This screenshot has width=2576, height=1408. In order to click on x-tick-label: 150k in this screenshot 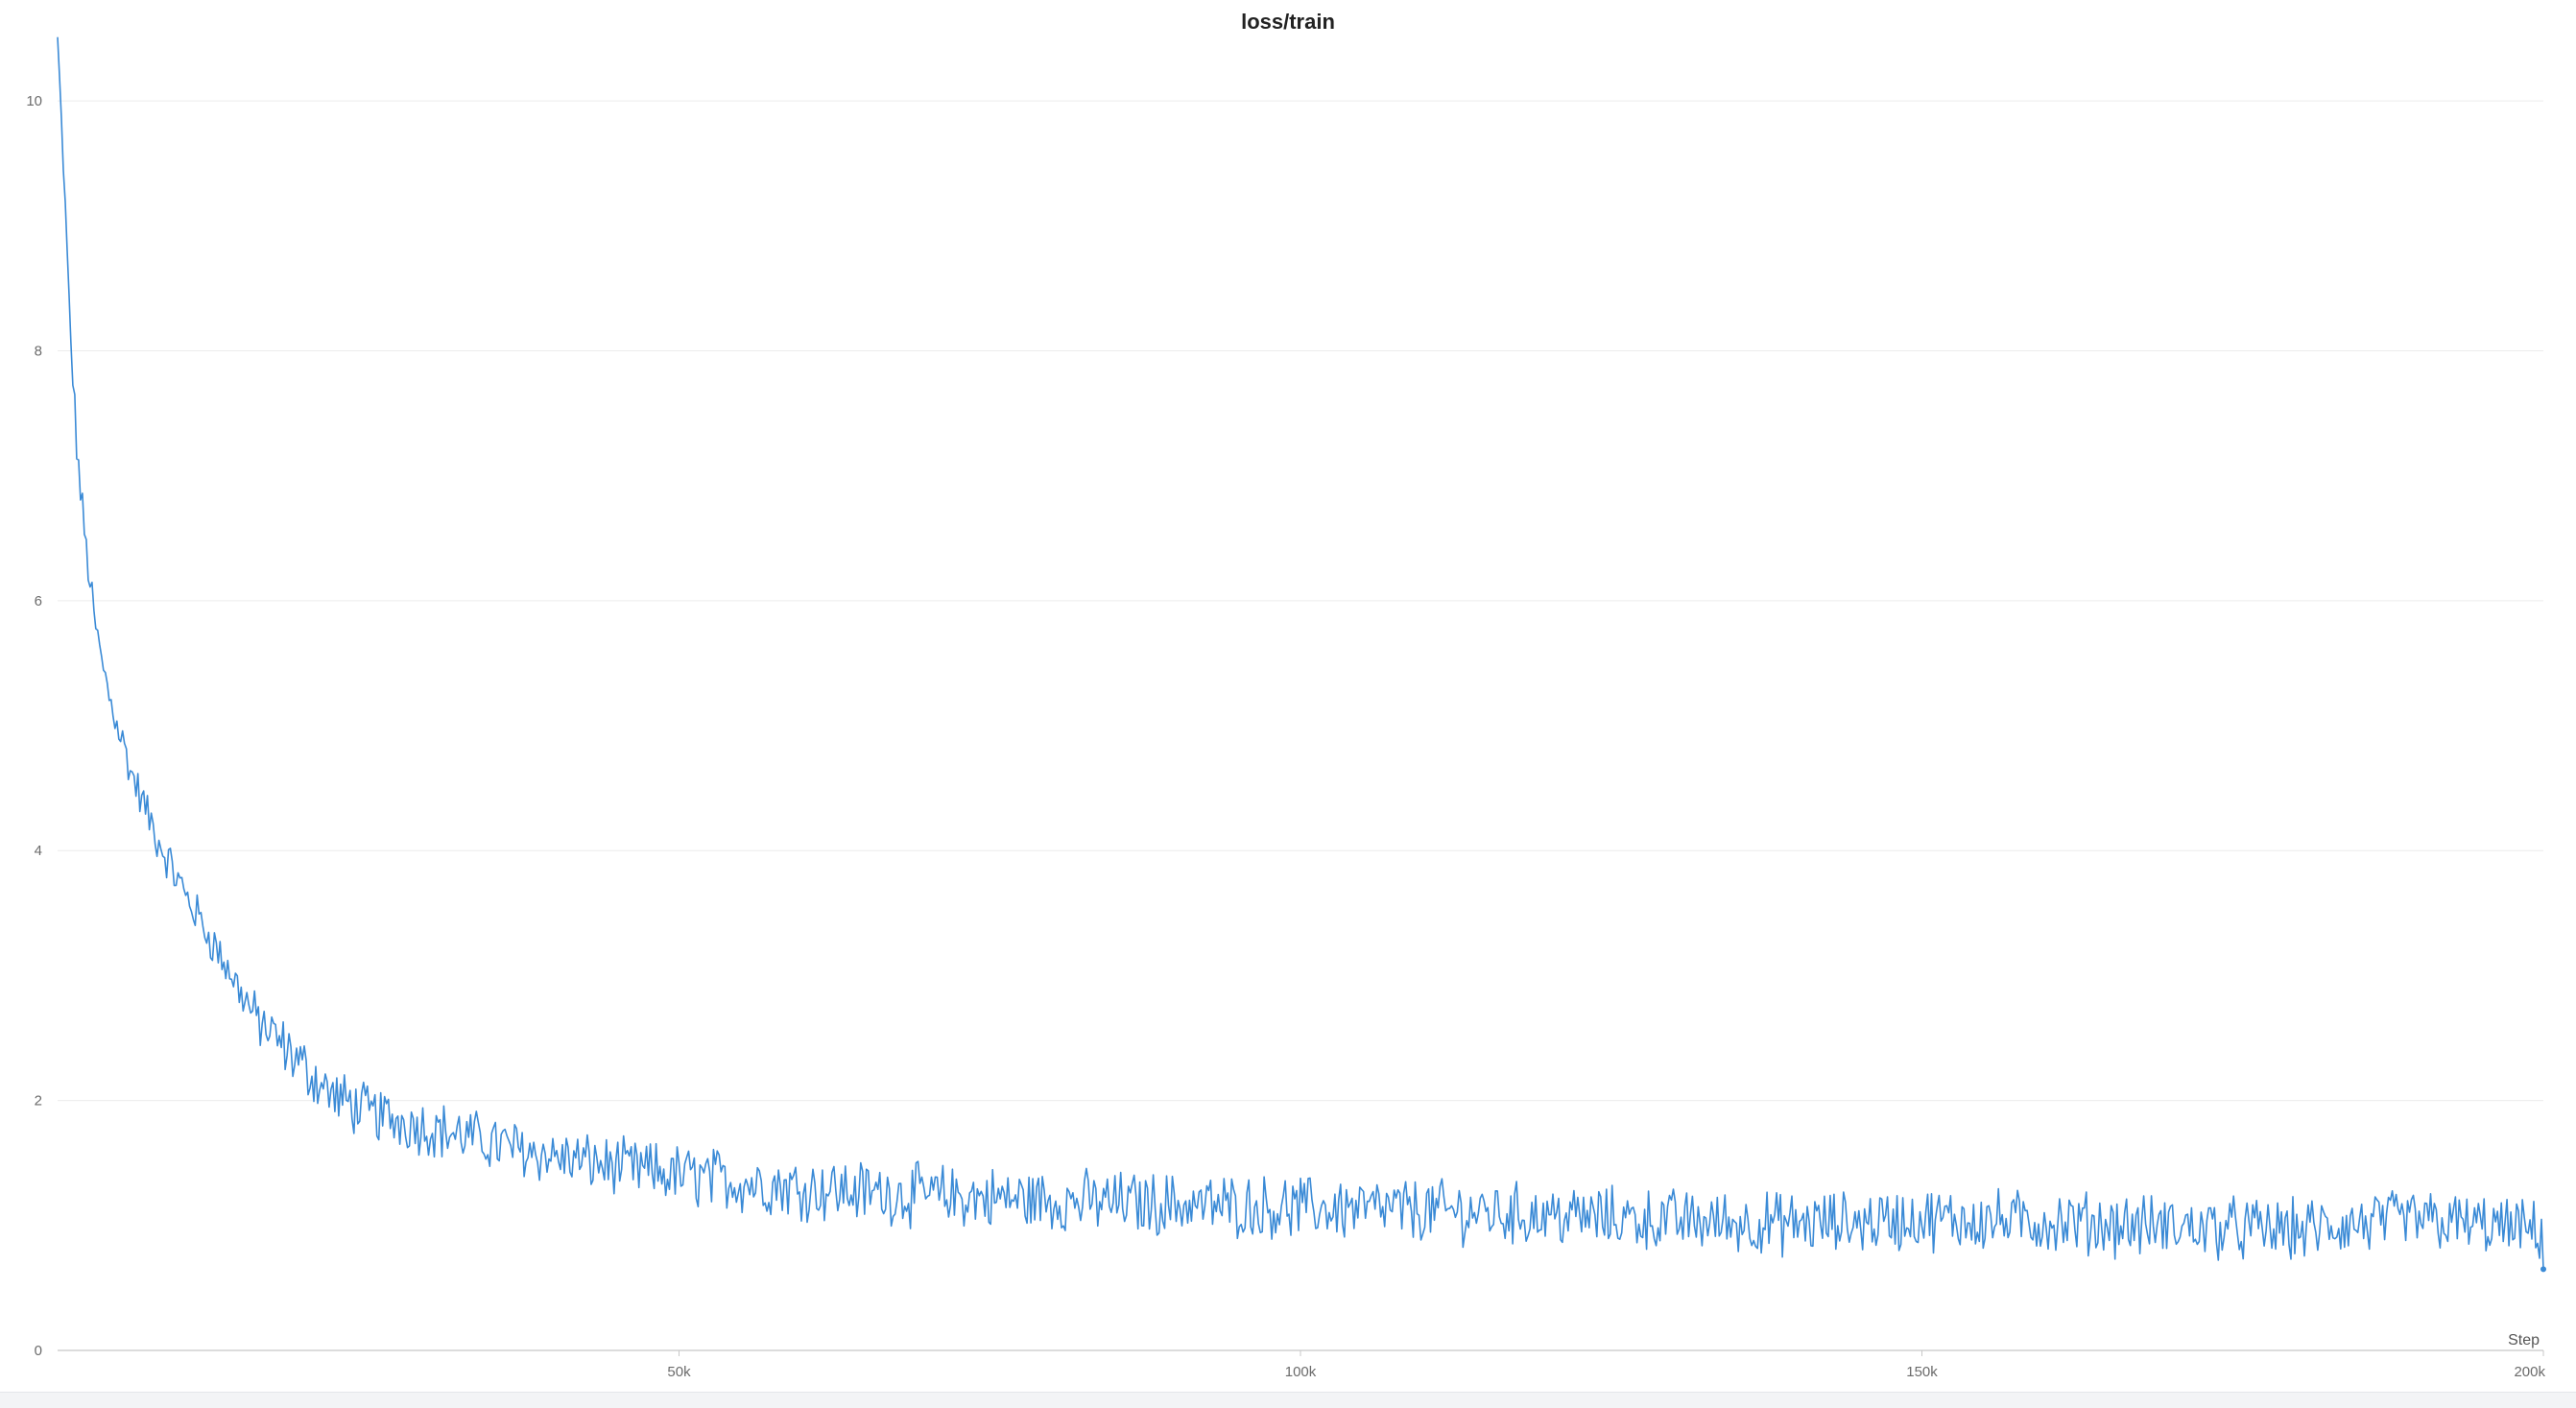, I will do `click(1922, 1372)`.